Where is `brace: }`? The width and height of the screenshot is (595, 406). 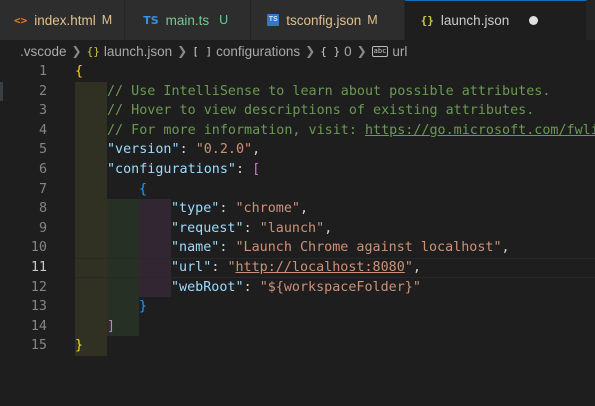
brace: } is located at coordinates (143, 307).